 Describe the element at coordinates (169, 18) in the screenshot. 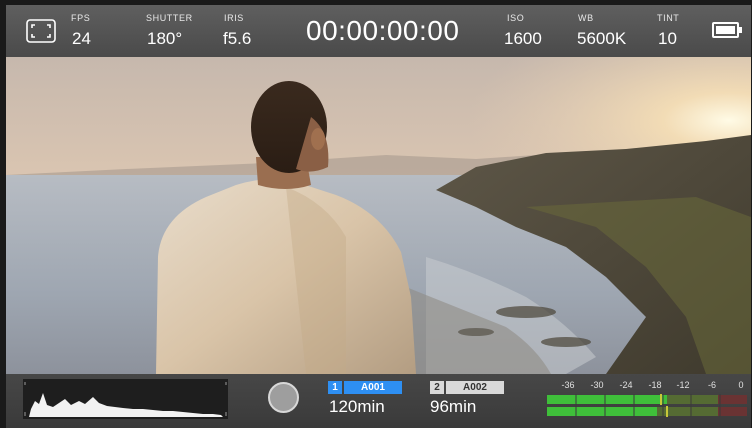

I see `shutter-label: SHUTTER` at that location.